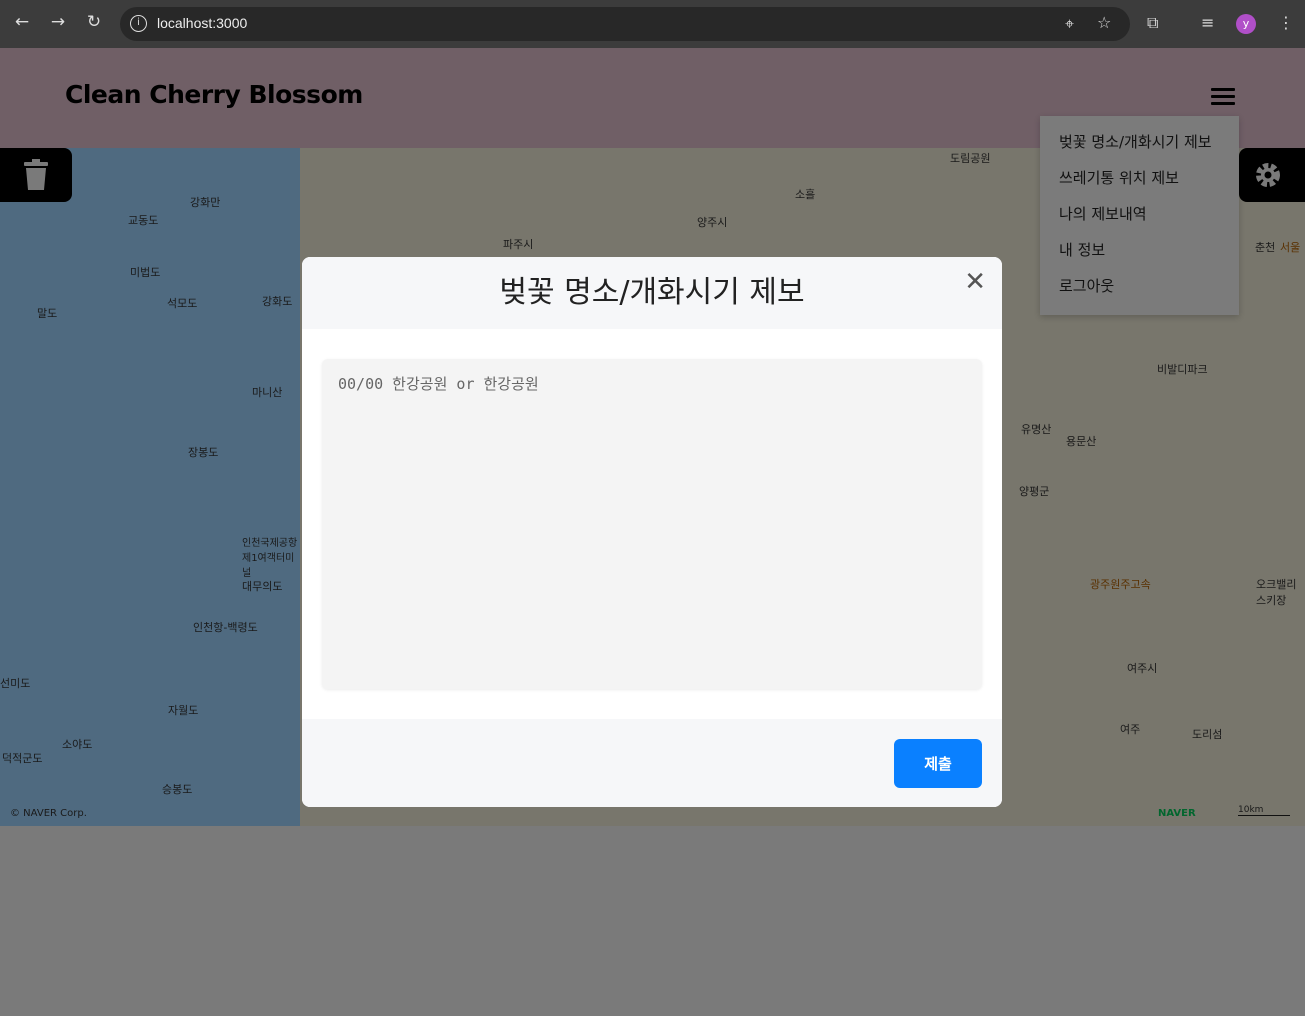  I want to click on map-label: 석모도, so click(182, 303).